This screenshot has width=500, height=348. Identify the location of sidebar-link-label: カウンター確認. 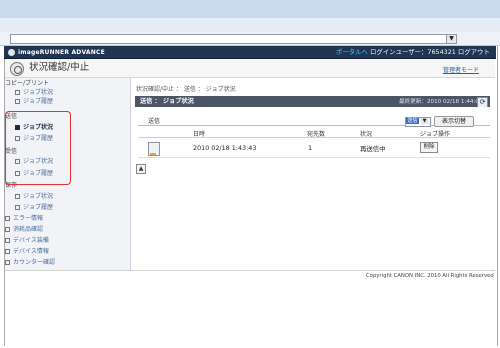
(34, 262).